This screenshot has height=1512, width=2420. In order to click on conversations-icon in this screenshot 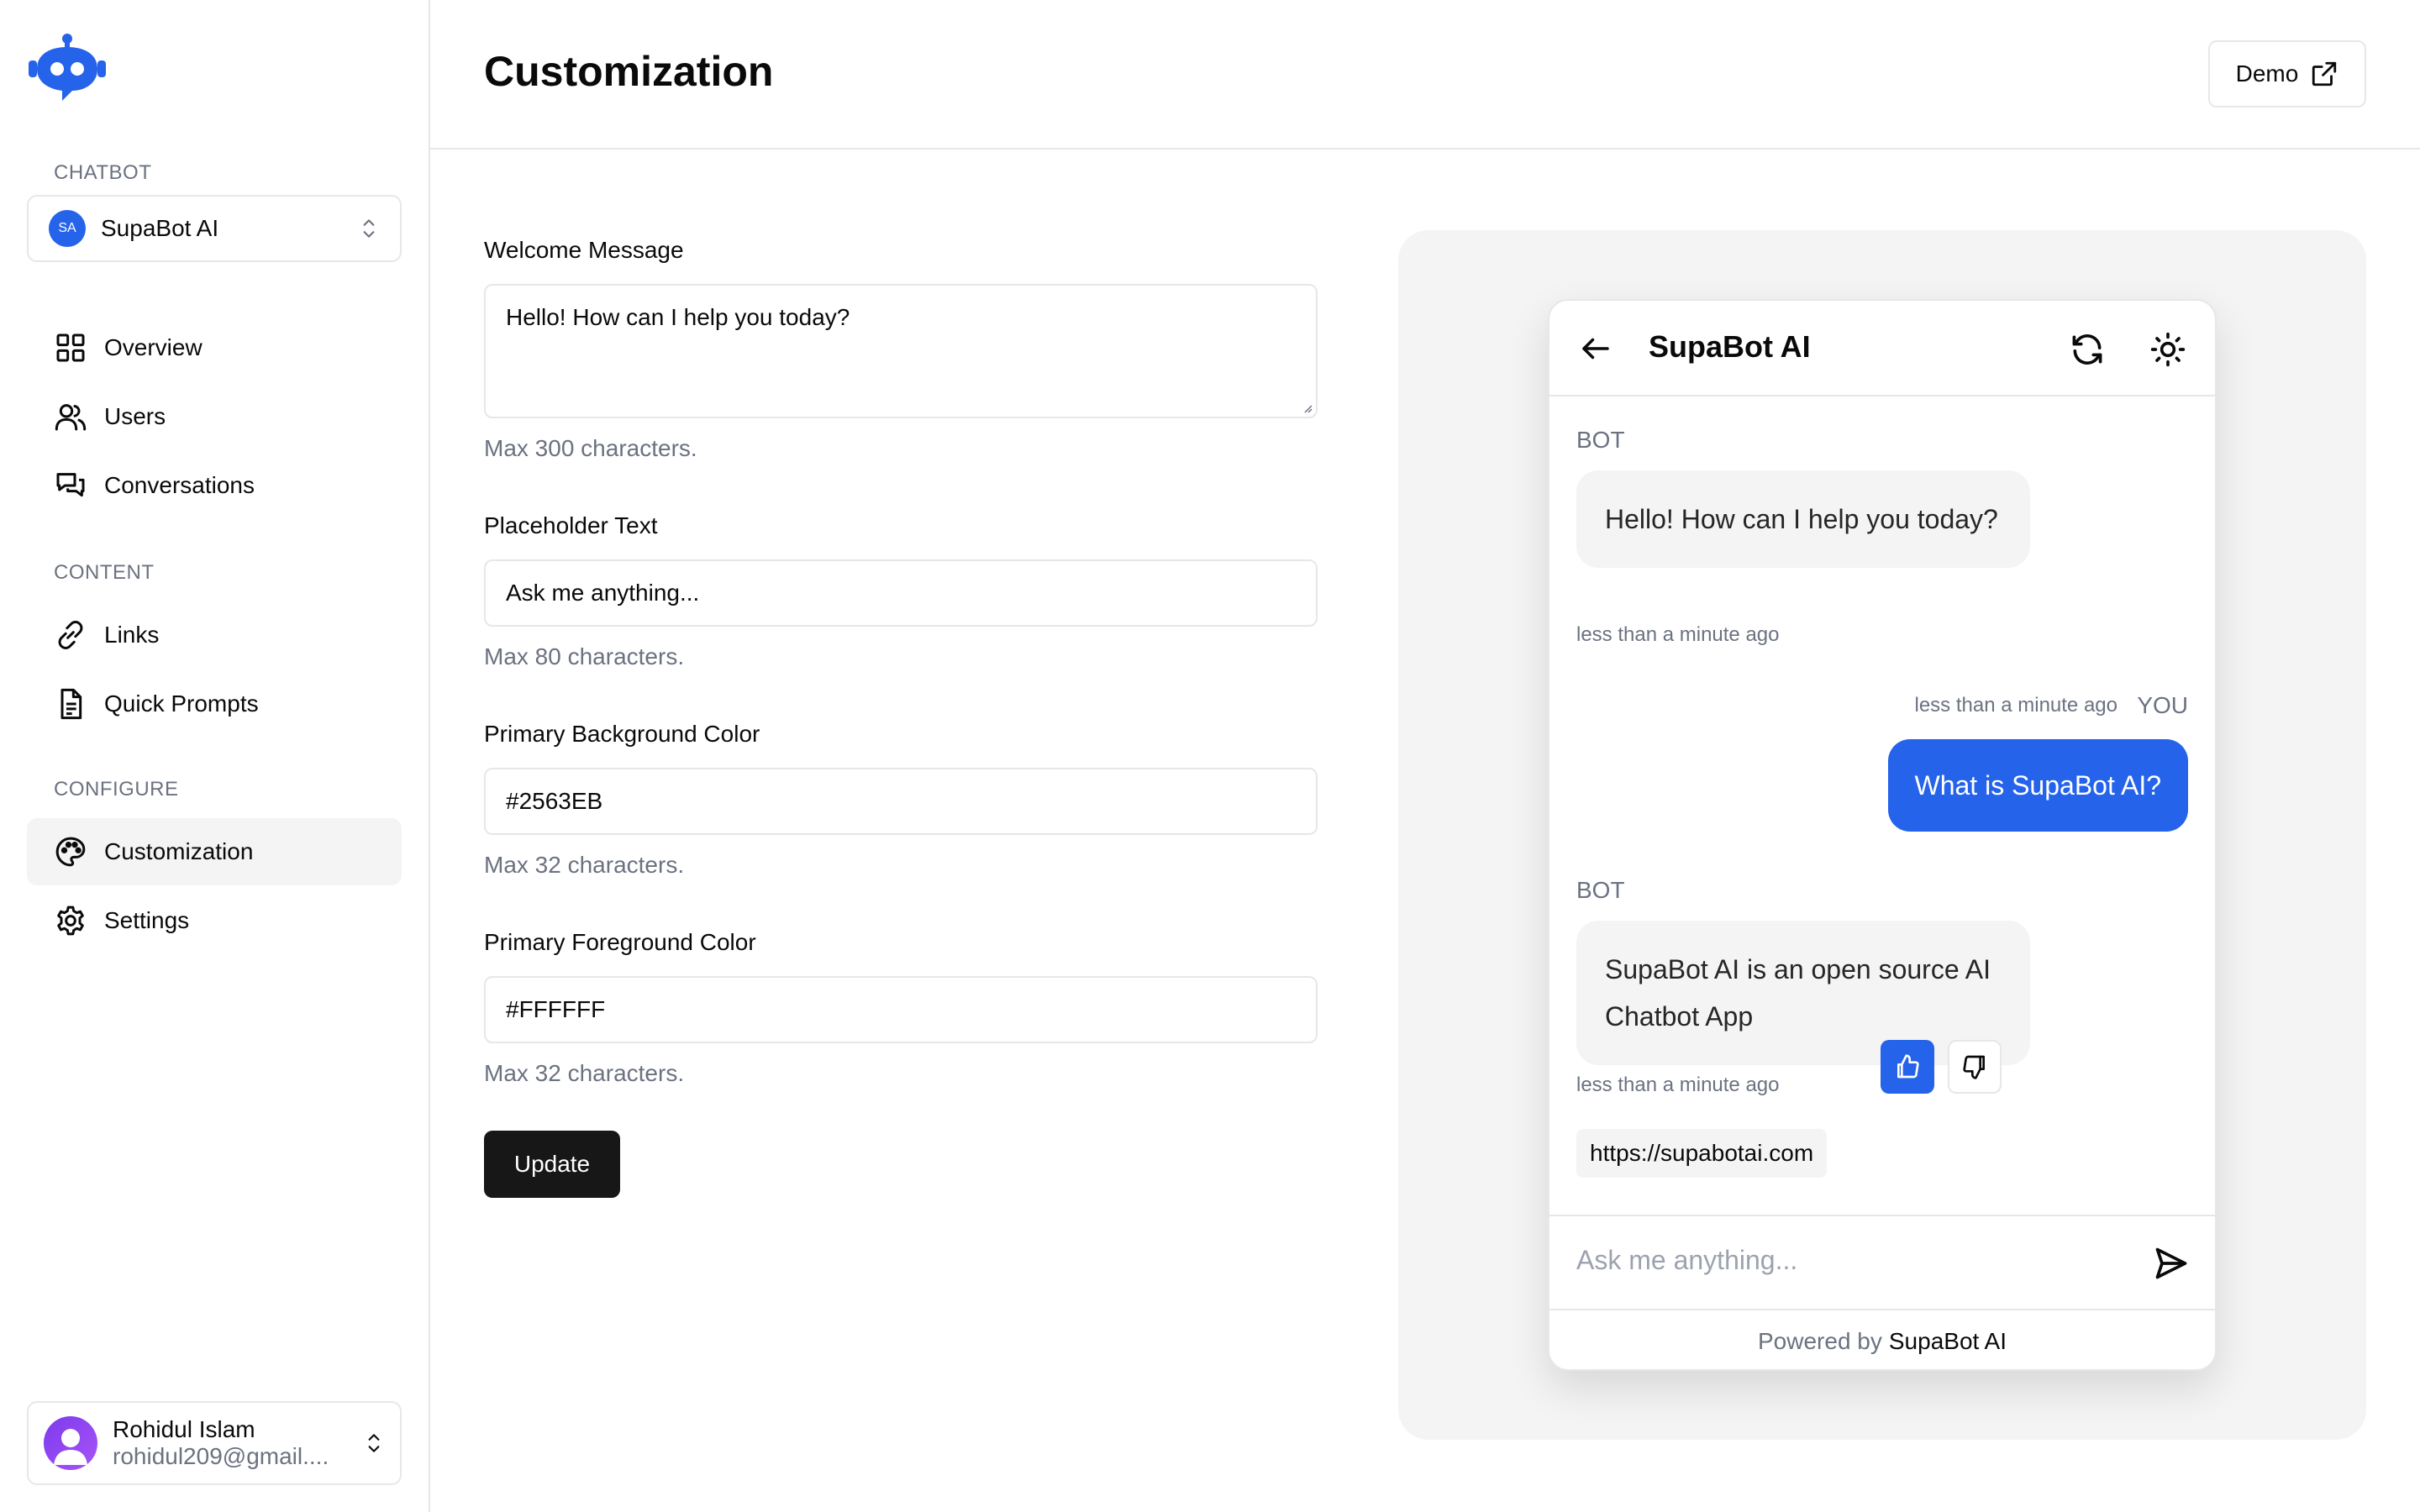, I will do `click(70, 485)`.